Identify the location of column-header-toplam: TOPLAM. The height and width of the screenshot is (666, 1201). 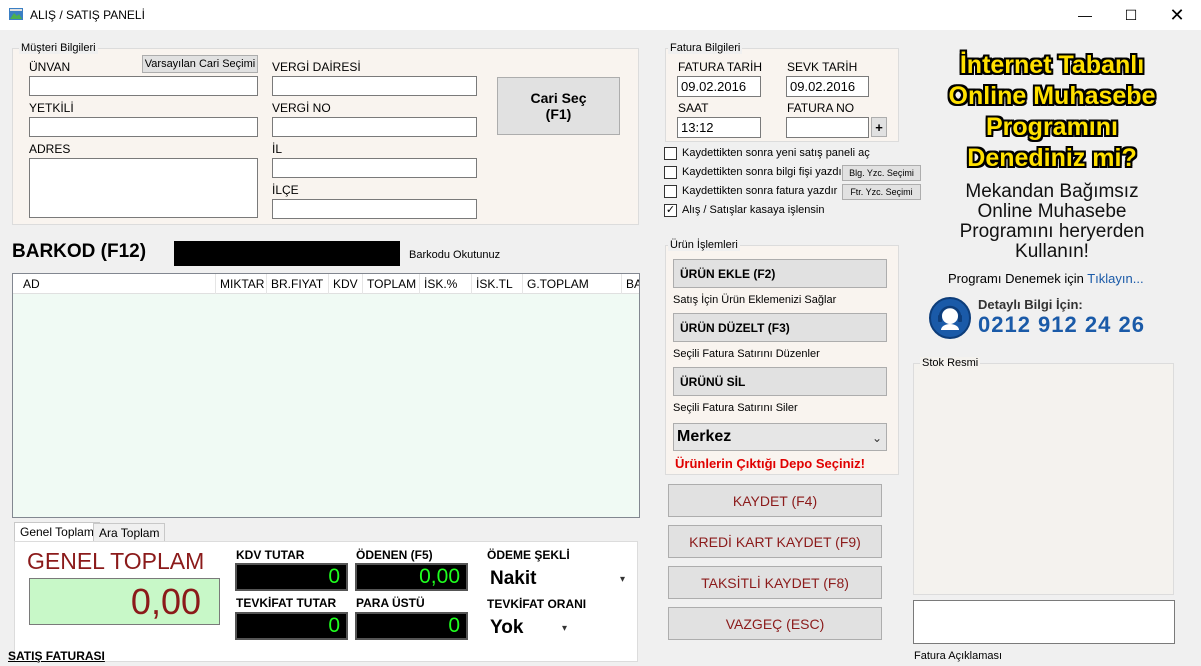
(391, 284).